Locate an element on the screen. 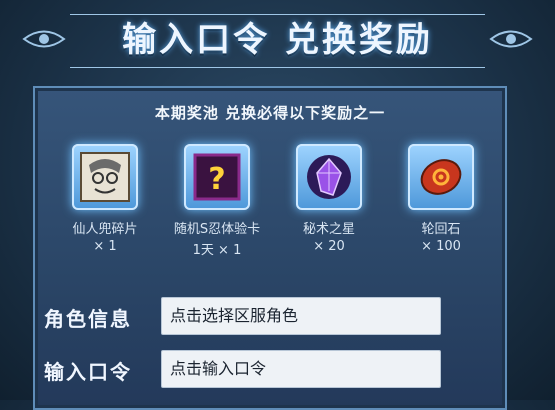 This screenshot has width=555, height=410. pool-title: 本期奖池 兑换必得以下奖励之一 is located at coordinates (270, 113).